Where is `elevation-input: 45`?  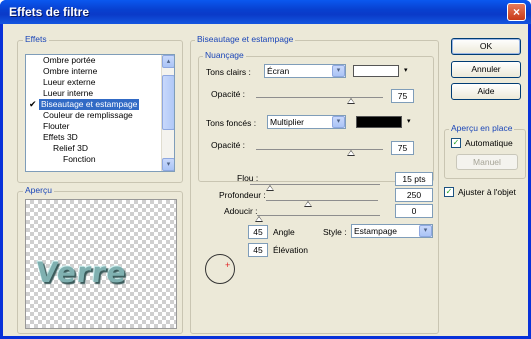 elevation-input: 45 is located at coordinates (258, 250).